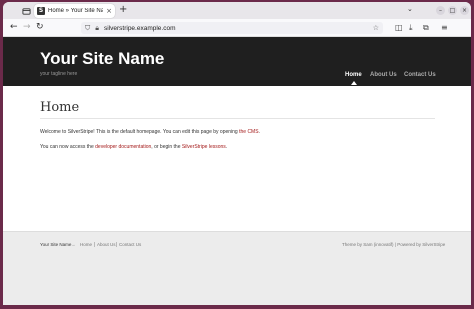 This screenshot has width=474, height=309. Describe the element at coordinates (444, 27) in the screenshot. I see `menu-icon: ≡` at that location.